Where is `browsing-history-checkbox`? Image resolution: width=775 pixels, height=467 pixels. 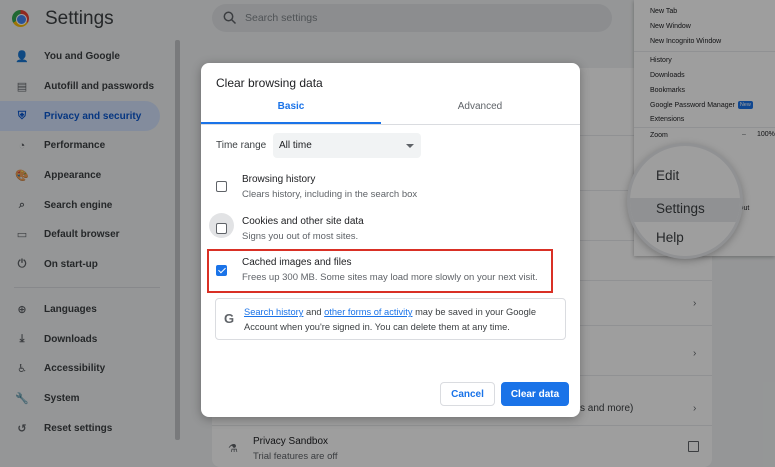 browsing-history-checkbox is located at coordinates (221, 186).